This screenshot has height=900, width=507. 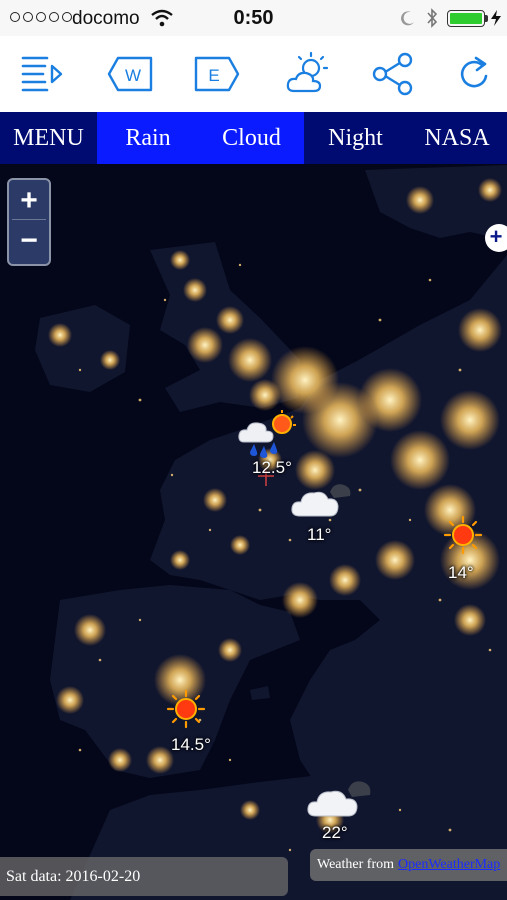 What do you see at coordinates (144, 876) in the screenshot?
I see `sat-data-label: Sat data: 2016-02-20` at bounding box center [144, 876].